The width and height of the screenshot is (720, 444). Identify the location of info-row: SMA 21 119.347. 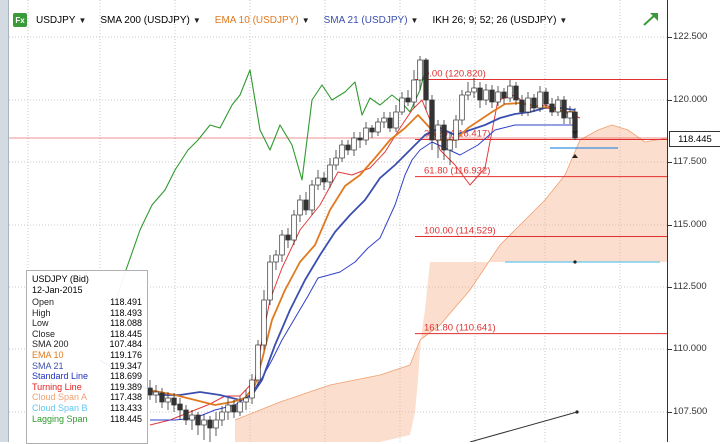
(87, 366).